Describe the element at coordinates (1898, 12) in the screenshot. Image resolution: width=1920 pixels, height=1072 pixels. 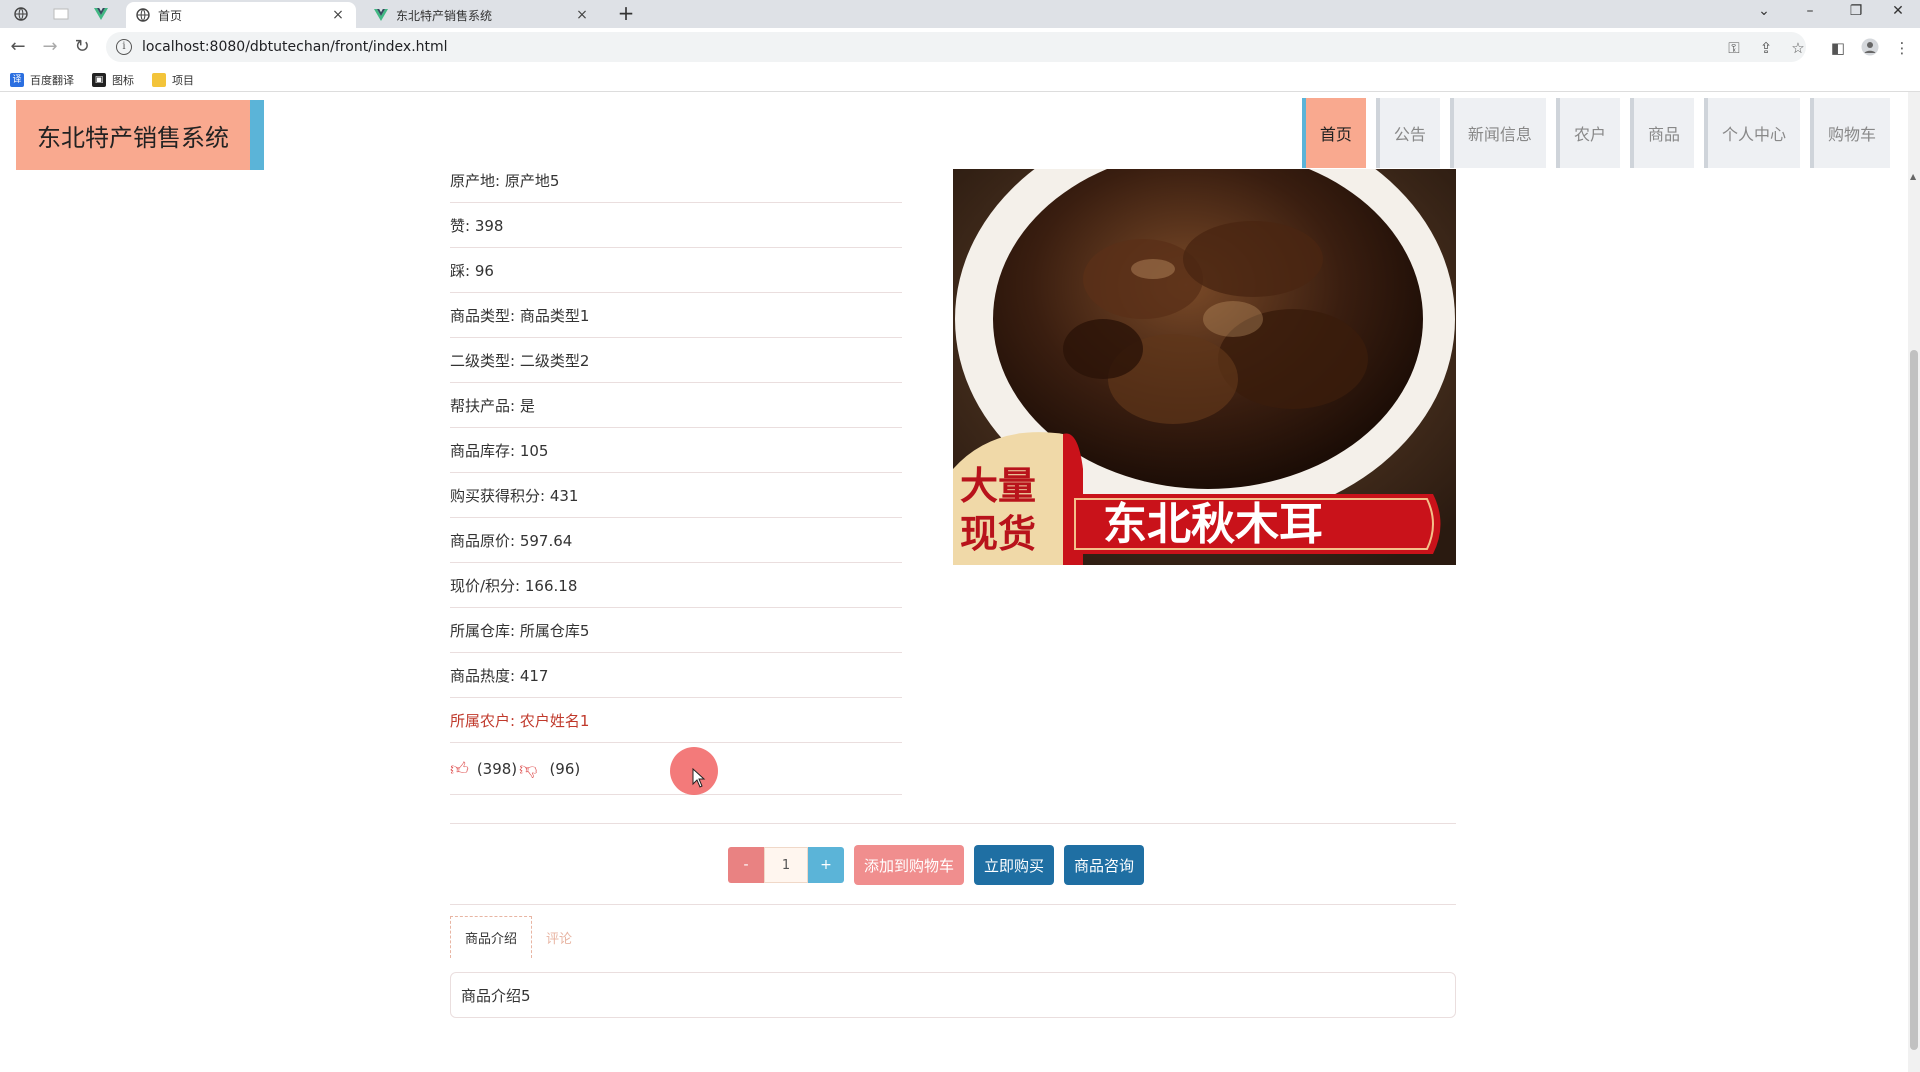
I see `window-close-button: ✕` at that location.